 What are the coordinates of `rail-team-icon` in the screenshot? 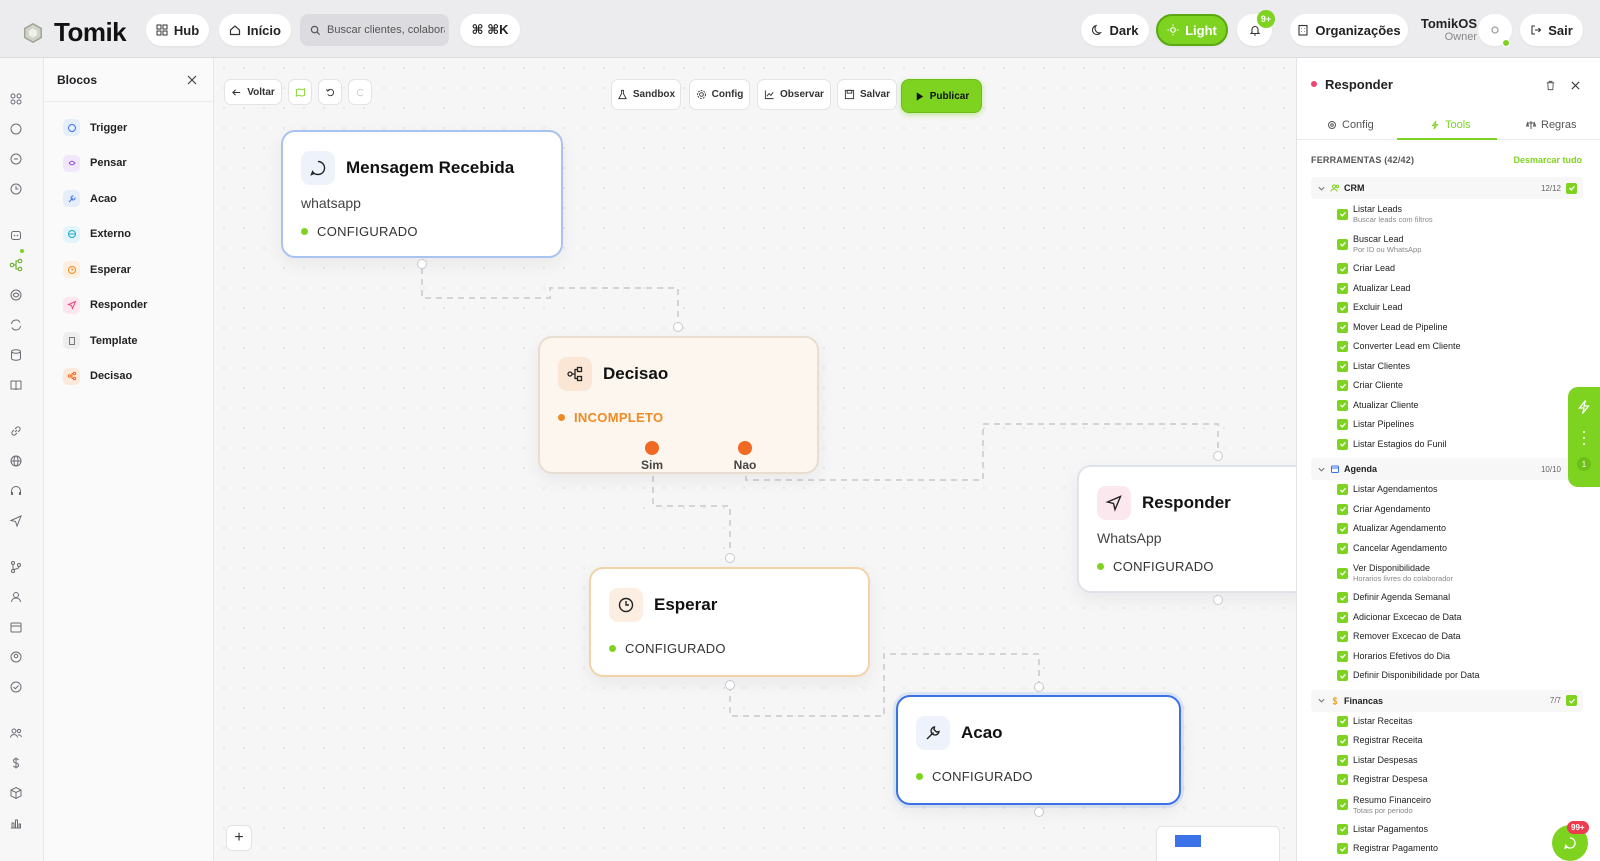 It's located at (17, 734).